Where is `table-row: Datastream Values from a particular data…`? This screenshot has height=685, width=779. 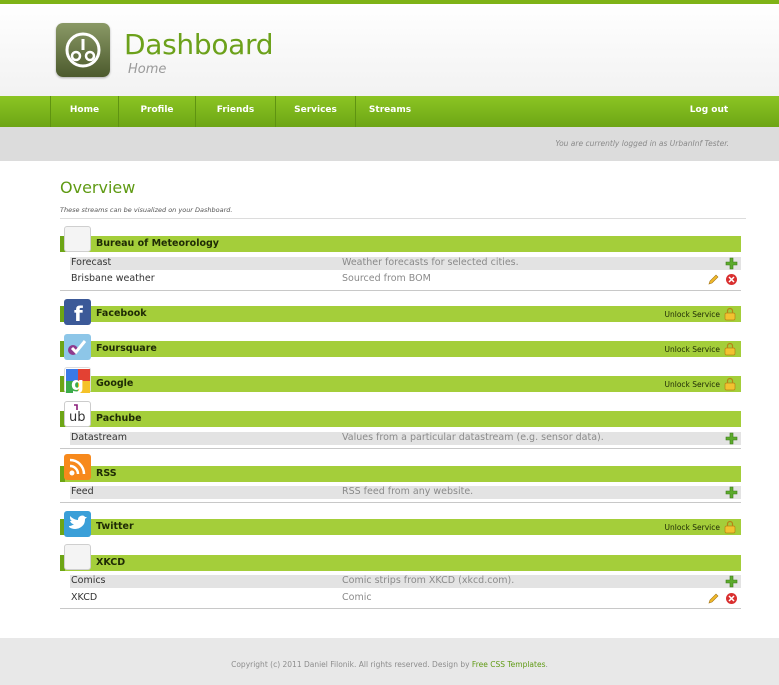
table-row: Datastream Values from a particular data… is located at coordinates (405, 438).